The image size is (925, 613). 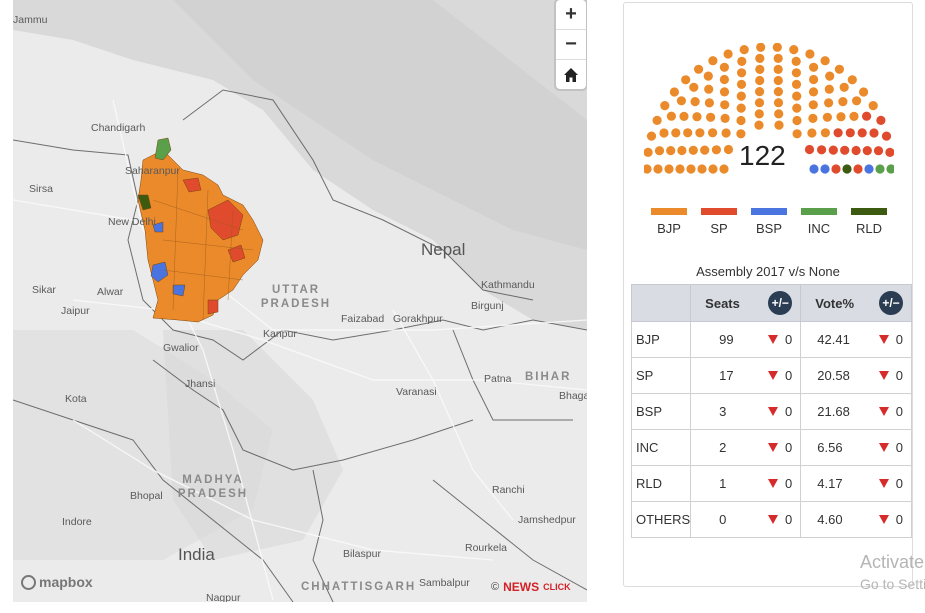 I want to click on home-icon, so click(x=571, y=74).